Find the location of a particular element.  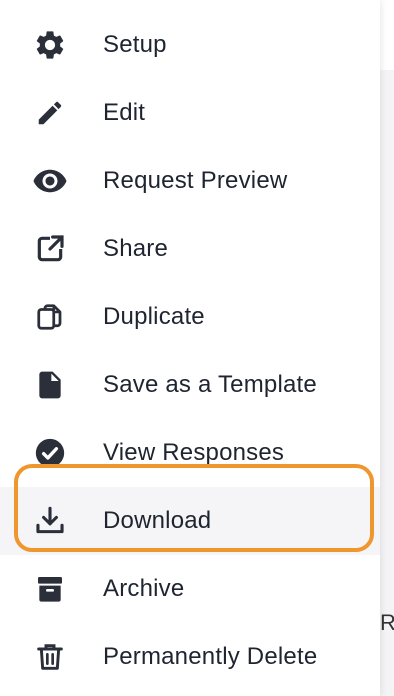

menu-item-duplicate: Duplicate is located at coordinates (190, 317).